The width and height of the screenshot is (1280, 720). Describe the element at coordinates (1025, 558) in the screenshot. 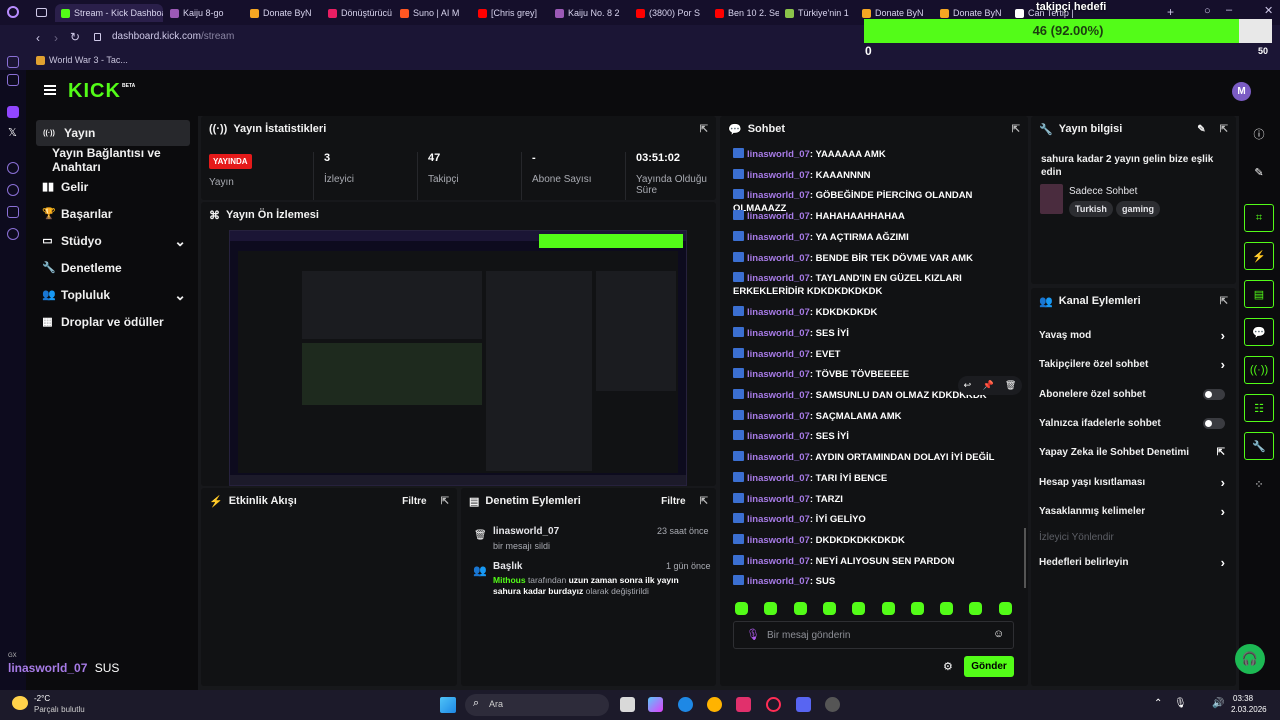

I see `chat-scrollbar` at that location.